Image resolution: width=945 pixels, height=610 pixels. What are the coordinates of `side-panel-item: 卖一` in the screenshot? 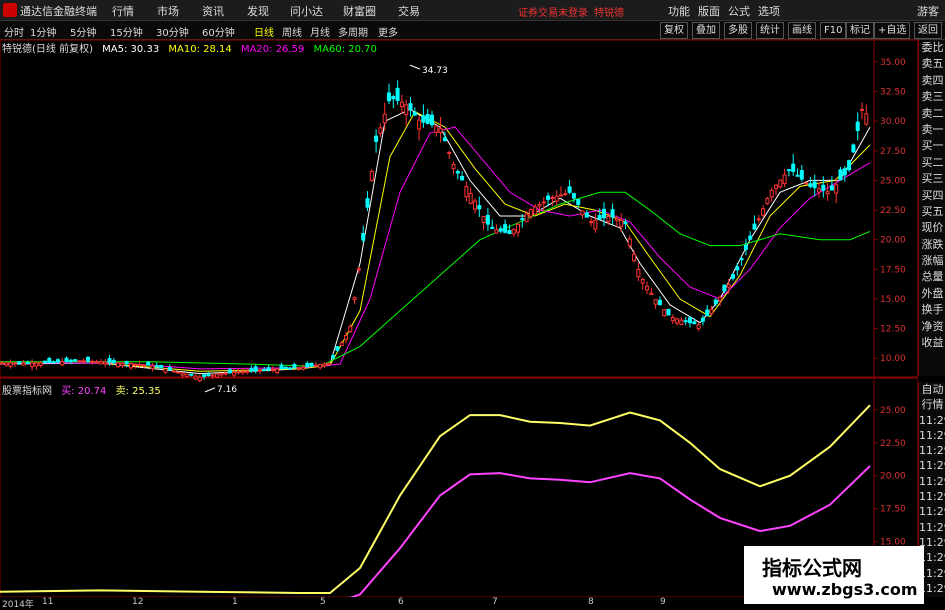 It's located at (932, 130).